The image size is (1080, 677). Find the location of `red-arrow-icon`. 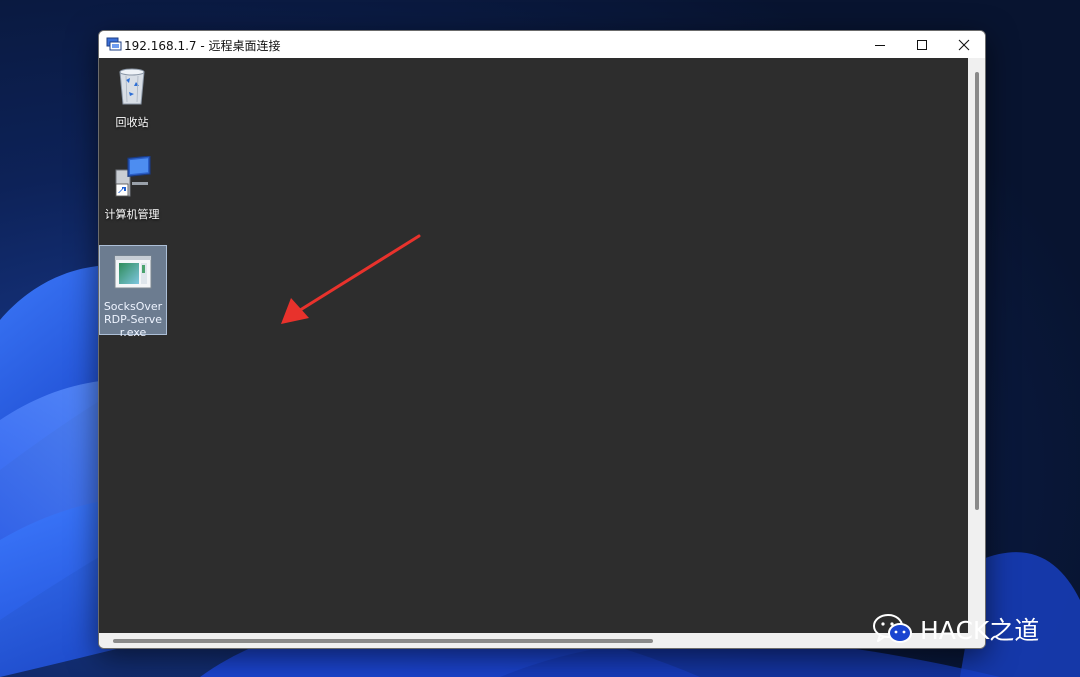

red-arrow-icon is located at coordinates (351, 279).